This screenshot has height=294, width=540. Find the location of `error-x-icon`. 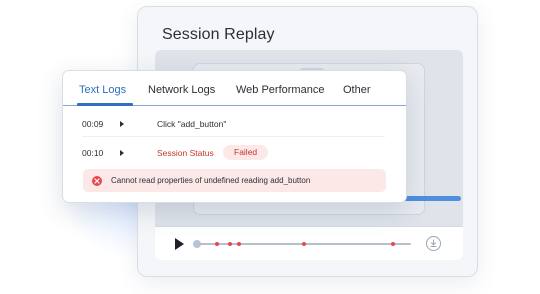

error-x-icon is located at coordinates (97, 181).